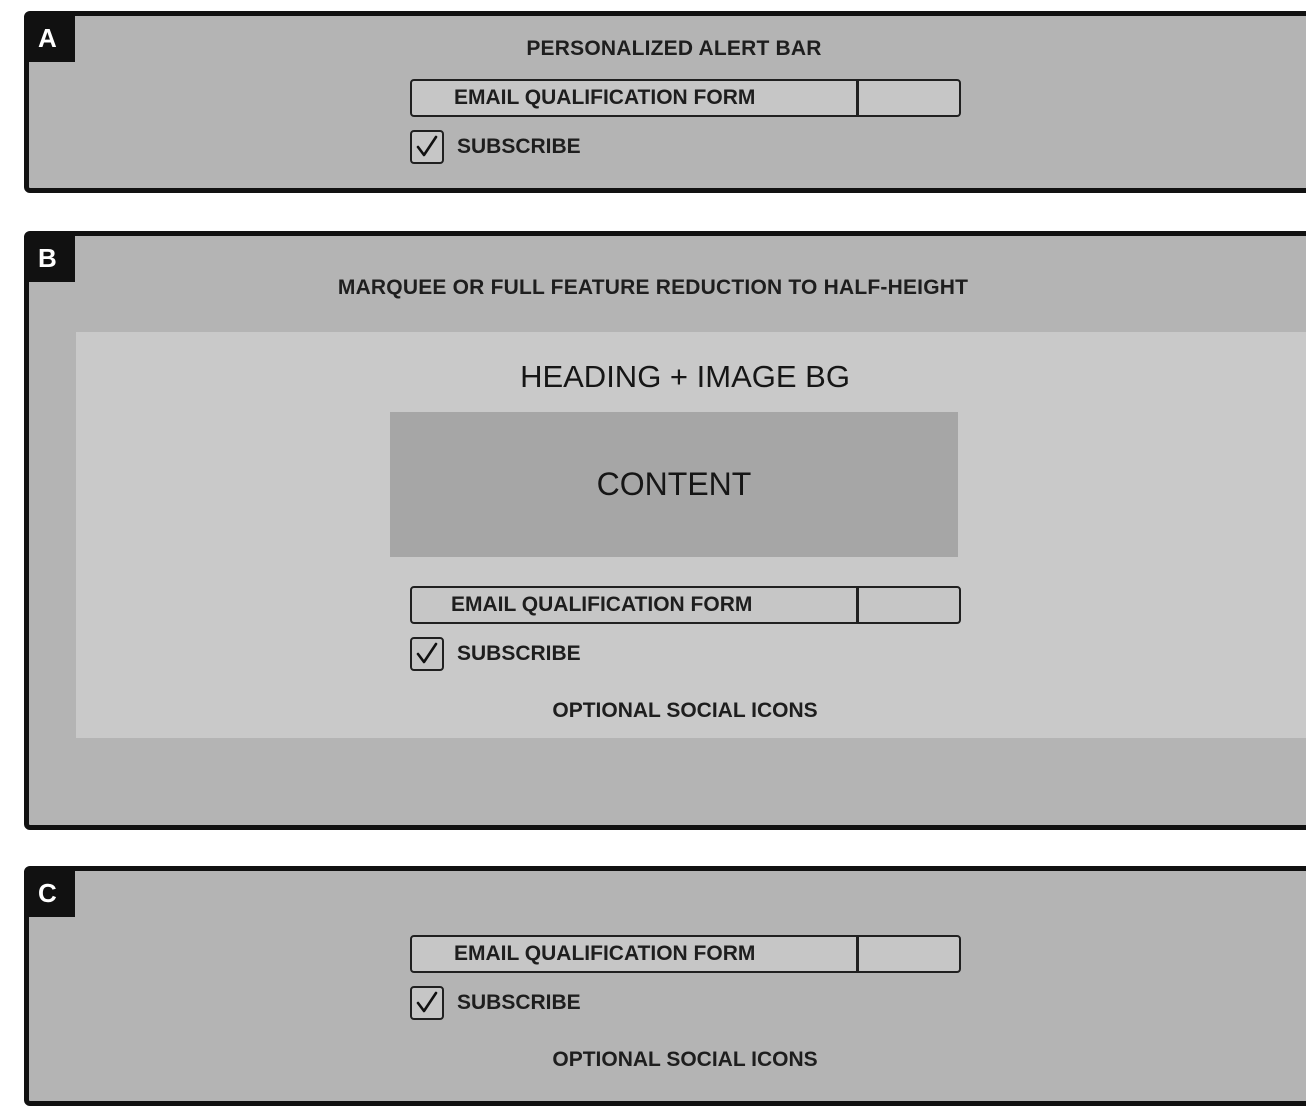 This screenshot has height=1106, width=1306. What do you see at coordinates (519, 146) in the screenshot?
I see `subscribe-label-a: SUBSCRIBE` at bounding box center [519, 146].